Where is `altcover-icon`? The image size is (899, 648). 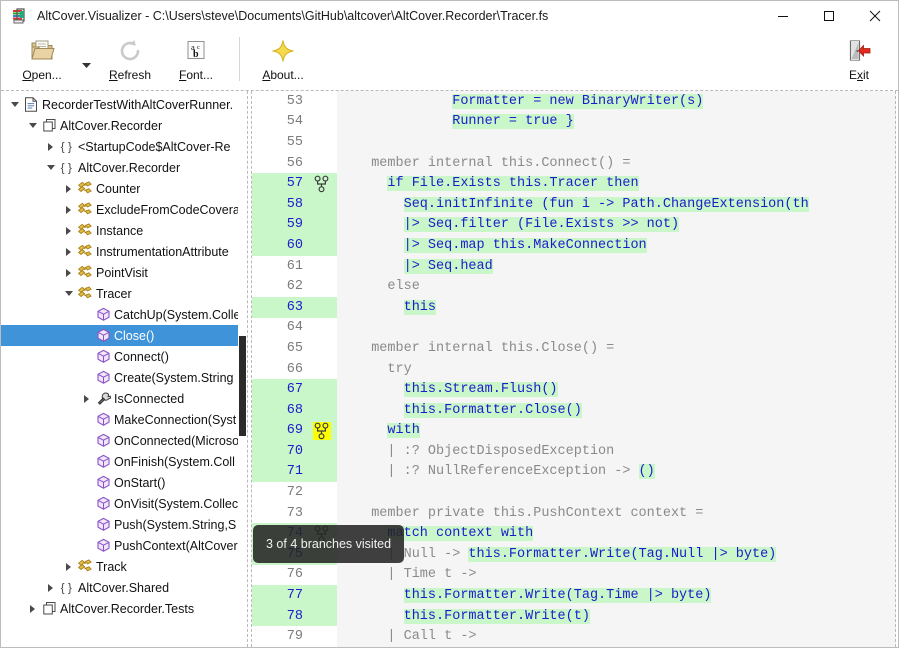
altcover-icon is located at coordinates (19, 16).